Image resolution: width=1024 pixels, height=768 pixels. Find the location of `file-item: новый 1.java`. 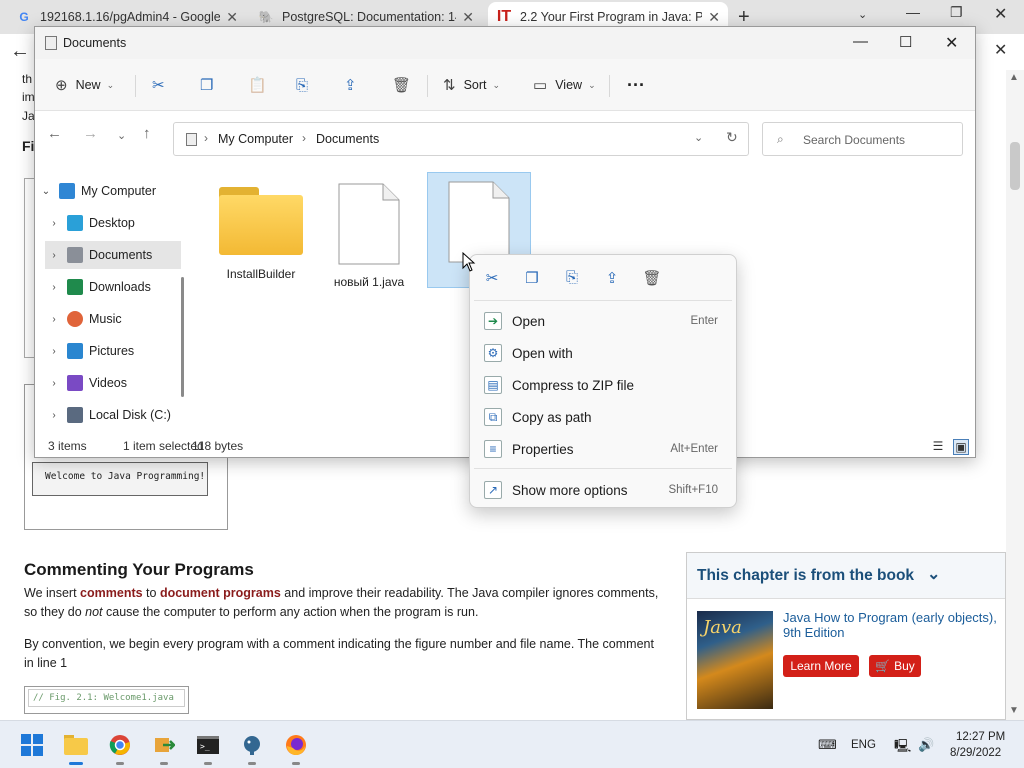

file-item: новый 1.java is located at coordinates (369, 233).